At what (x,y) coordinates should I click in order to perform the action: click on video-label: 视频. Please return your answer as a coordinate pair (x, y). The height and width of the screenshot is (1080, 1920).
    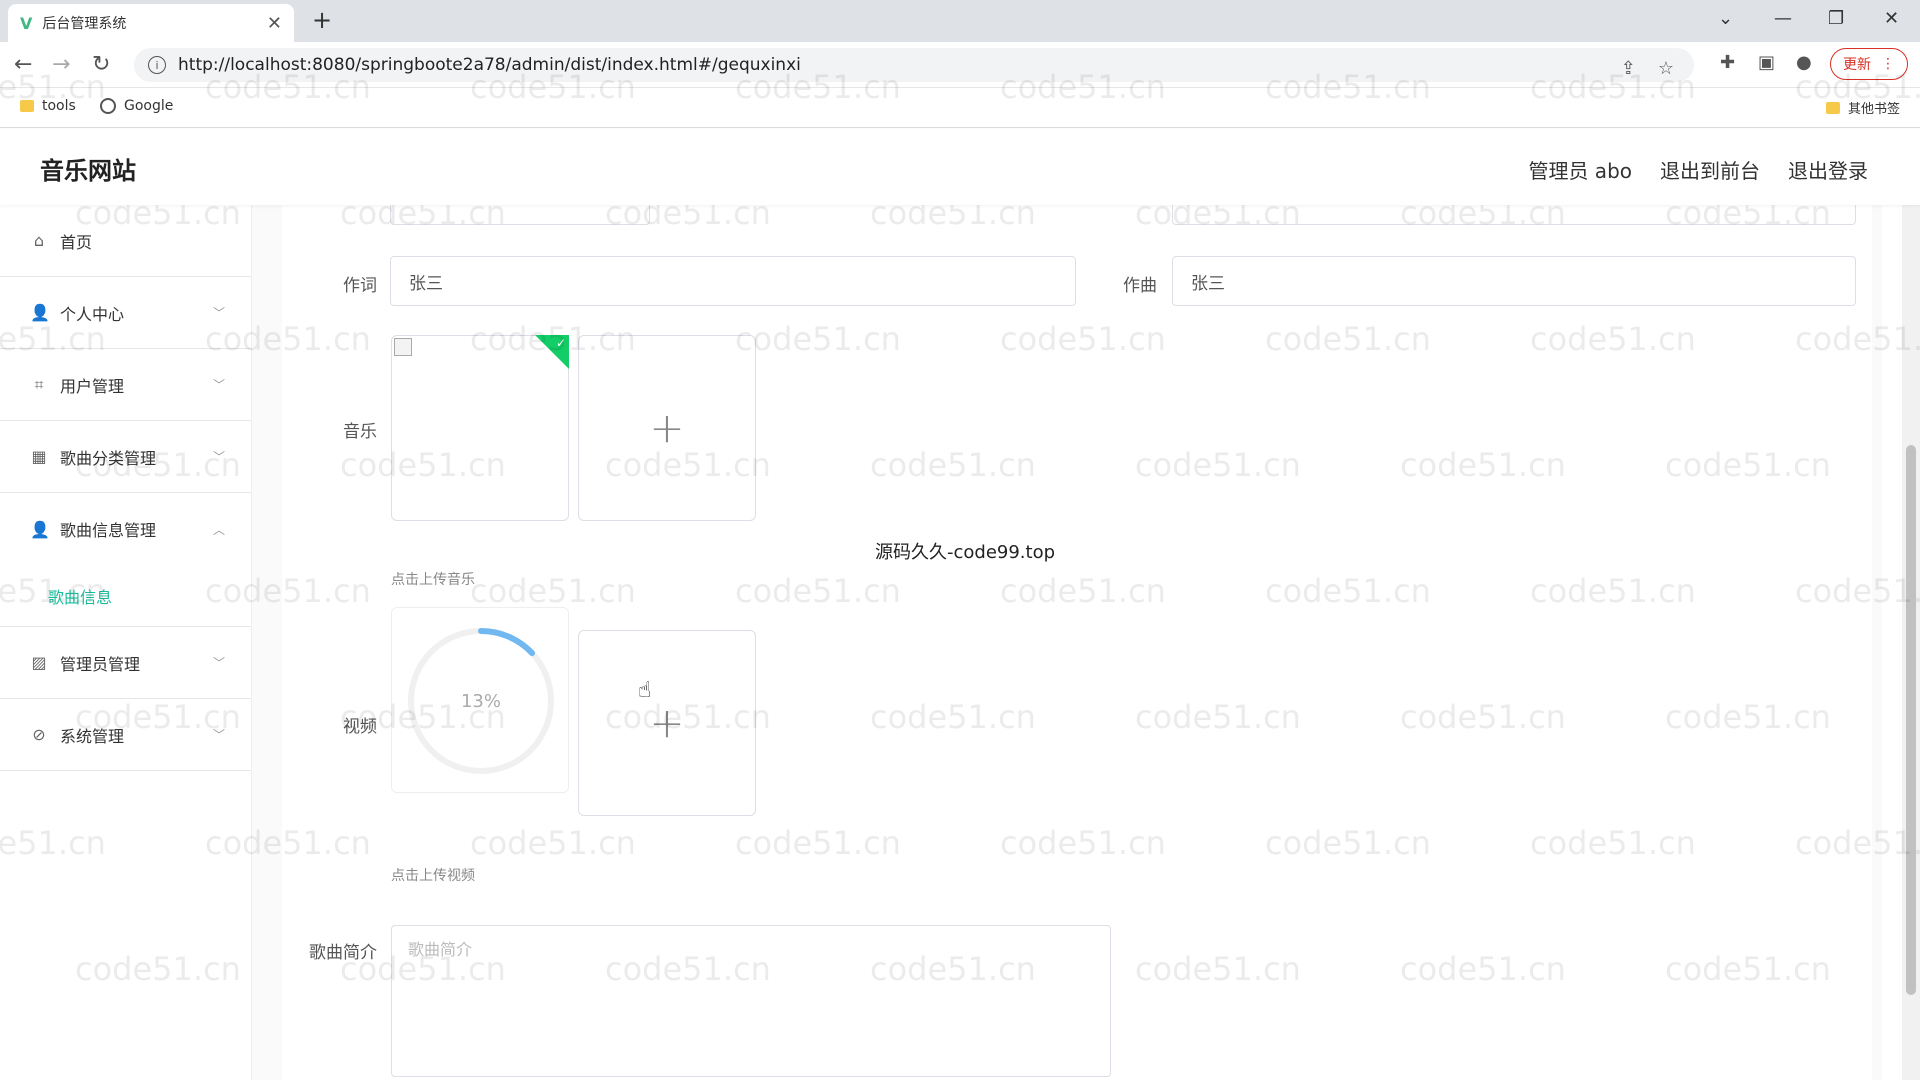
    Looking at the image, I should click on (360, 727).